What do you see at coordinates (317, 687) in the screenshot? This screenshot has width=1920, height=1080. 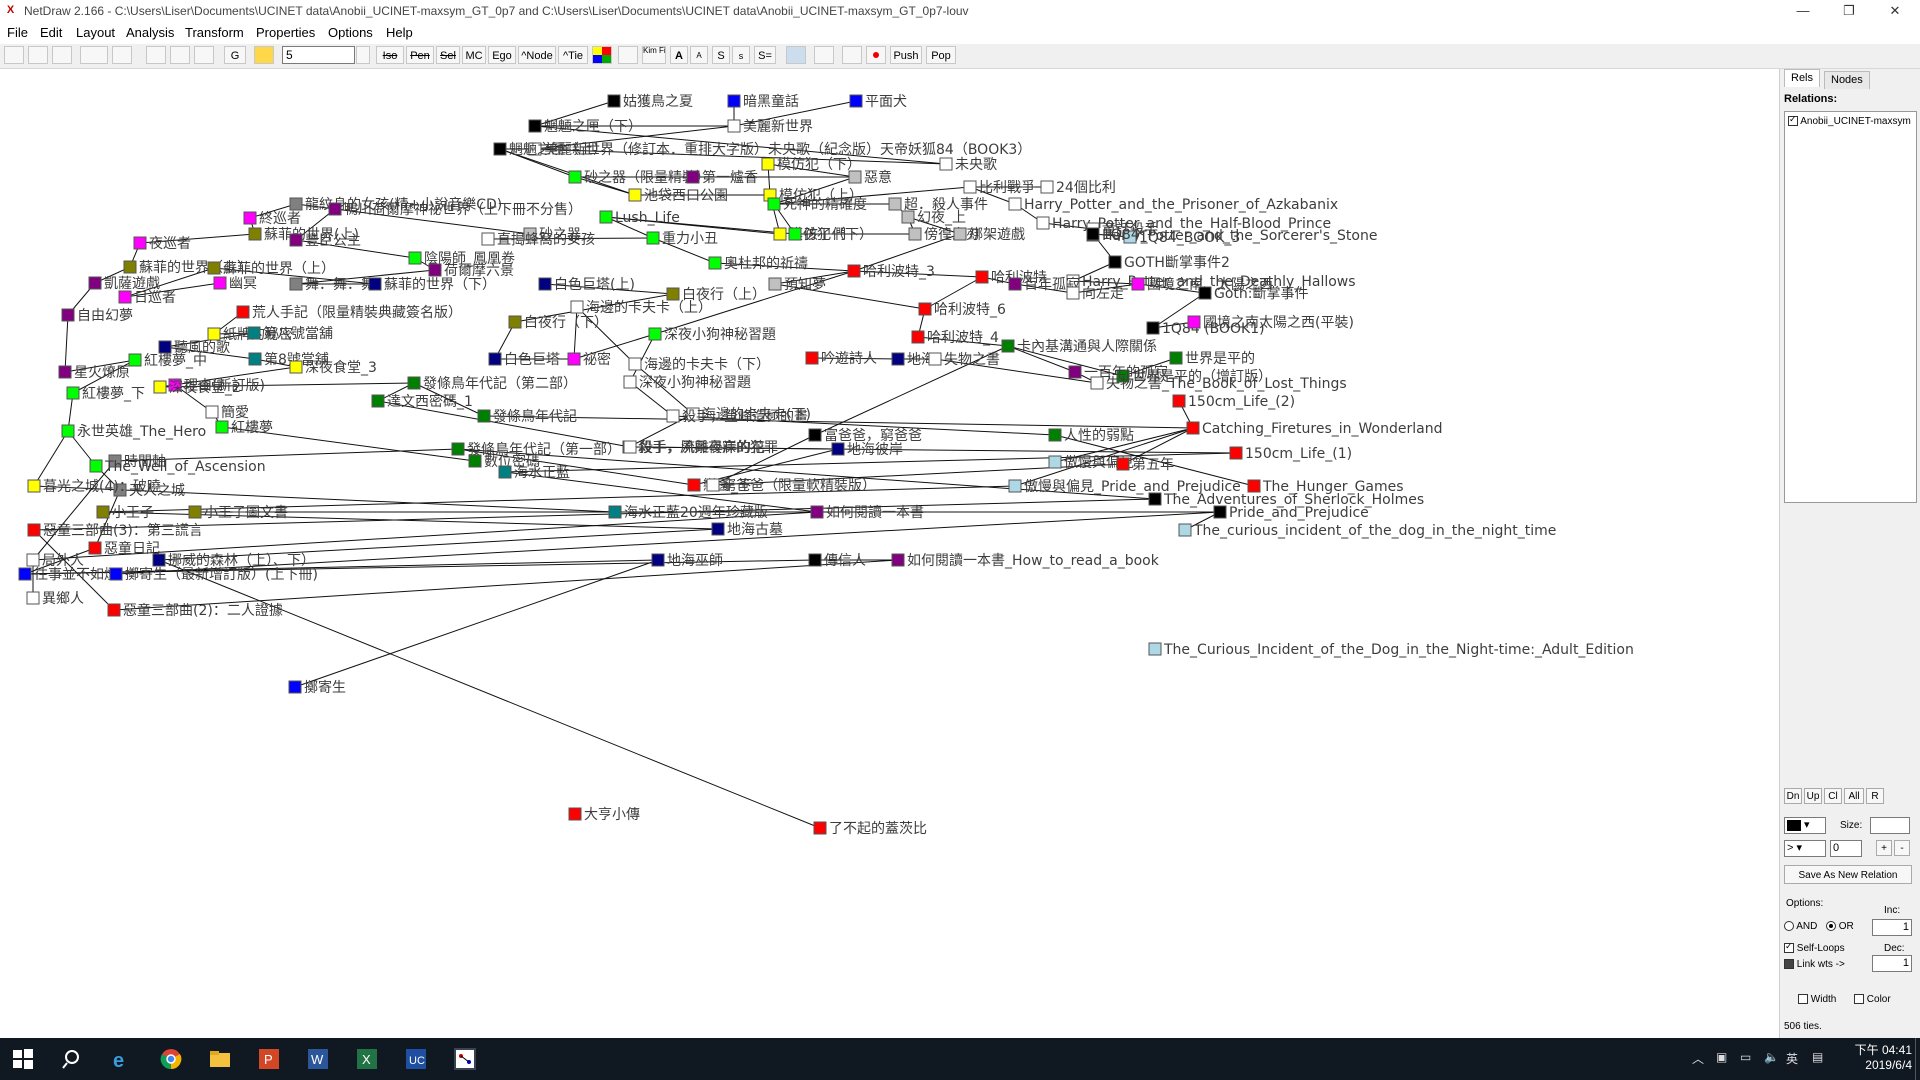 I see `graph-node: 擲寄生` at bounding box center [317, 687].